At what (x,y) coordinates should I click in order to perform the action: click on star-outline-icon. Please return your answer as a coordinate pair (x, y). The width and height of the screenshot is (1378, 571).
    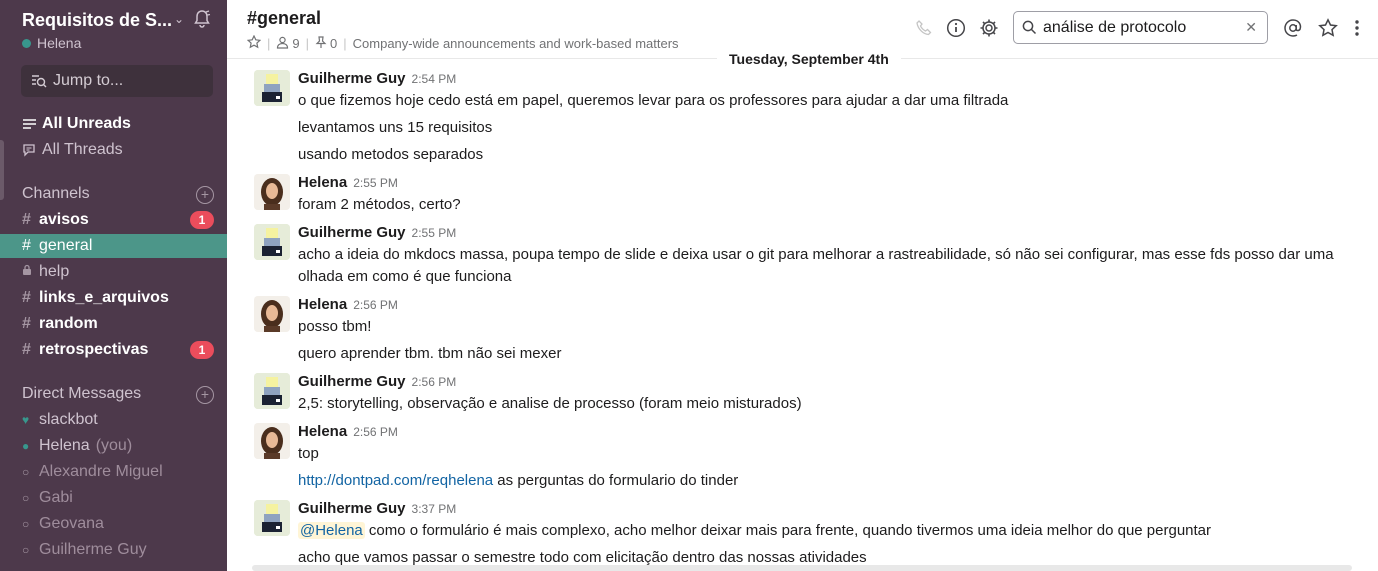
    Looking at the image, I should click on (1328, 28).